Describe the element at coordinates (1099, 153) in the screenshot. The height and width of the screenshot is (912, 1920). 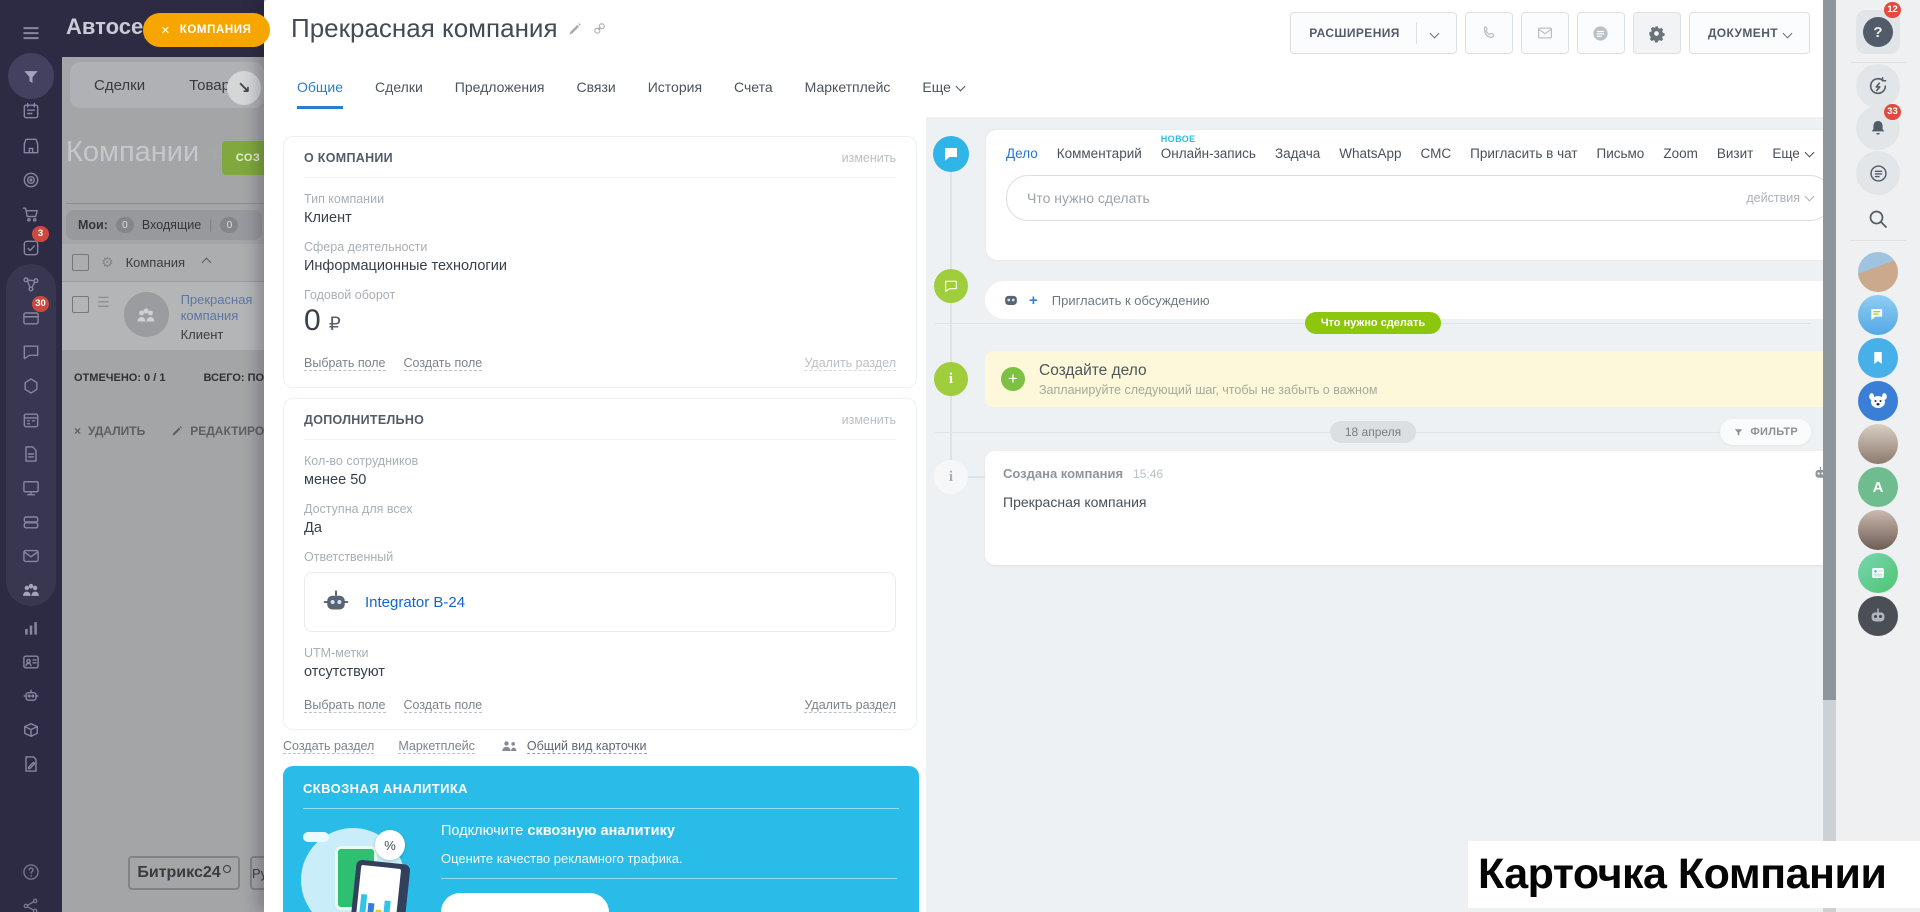
I see `tab-comment: Комментарий` at that location.